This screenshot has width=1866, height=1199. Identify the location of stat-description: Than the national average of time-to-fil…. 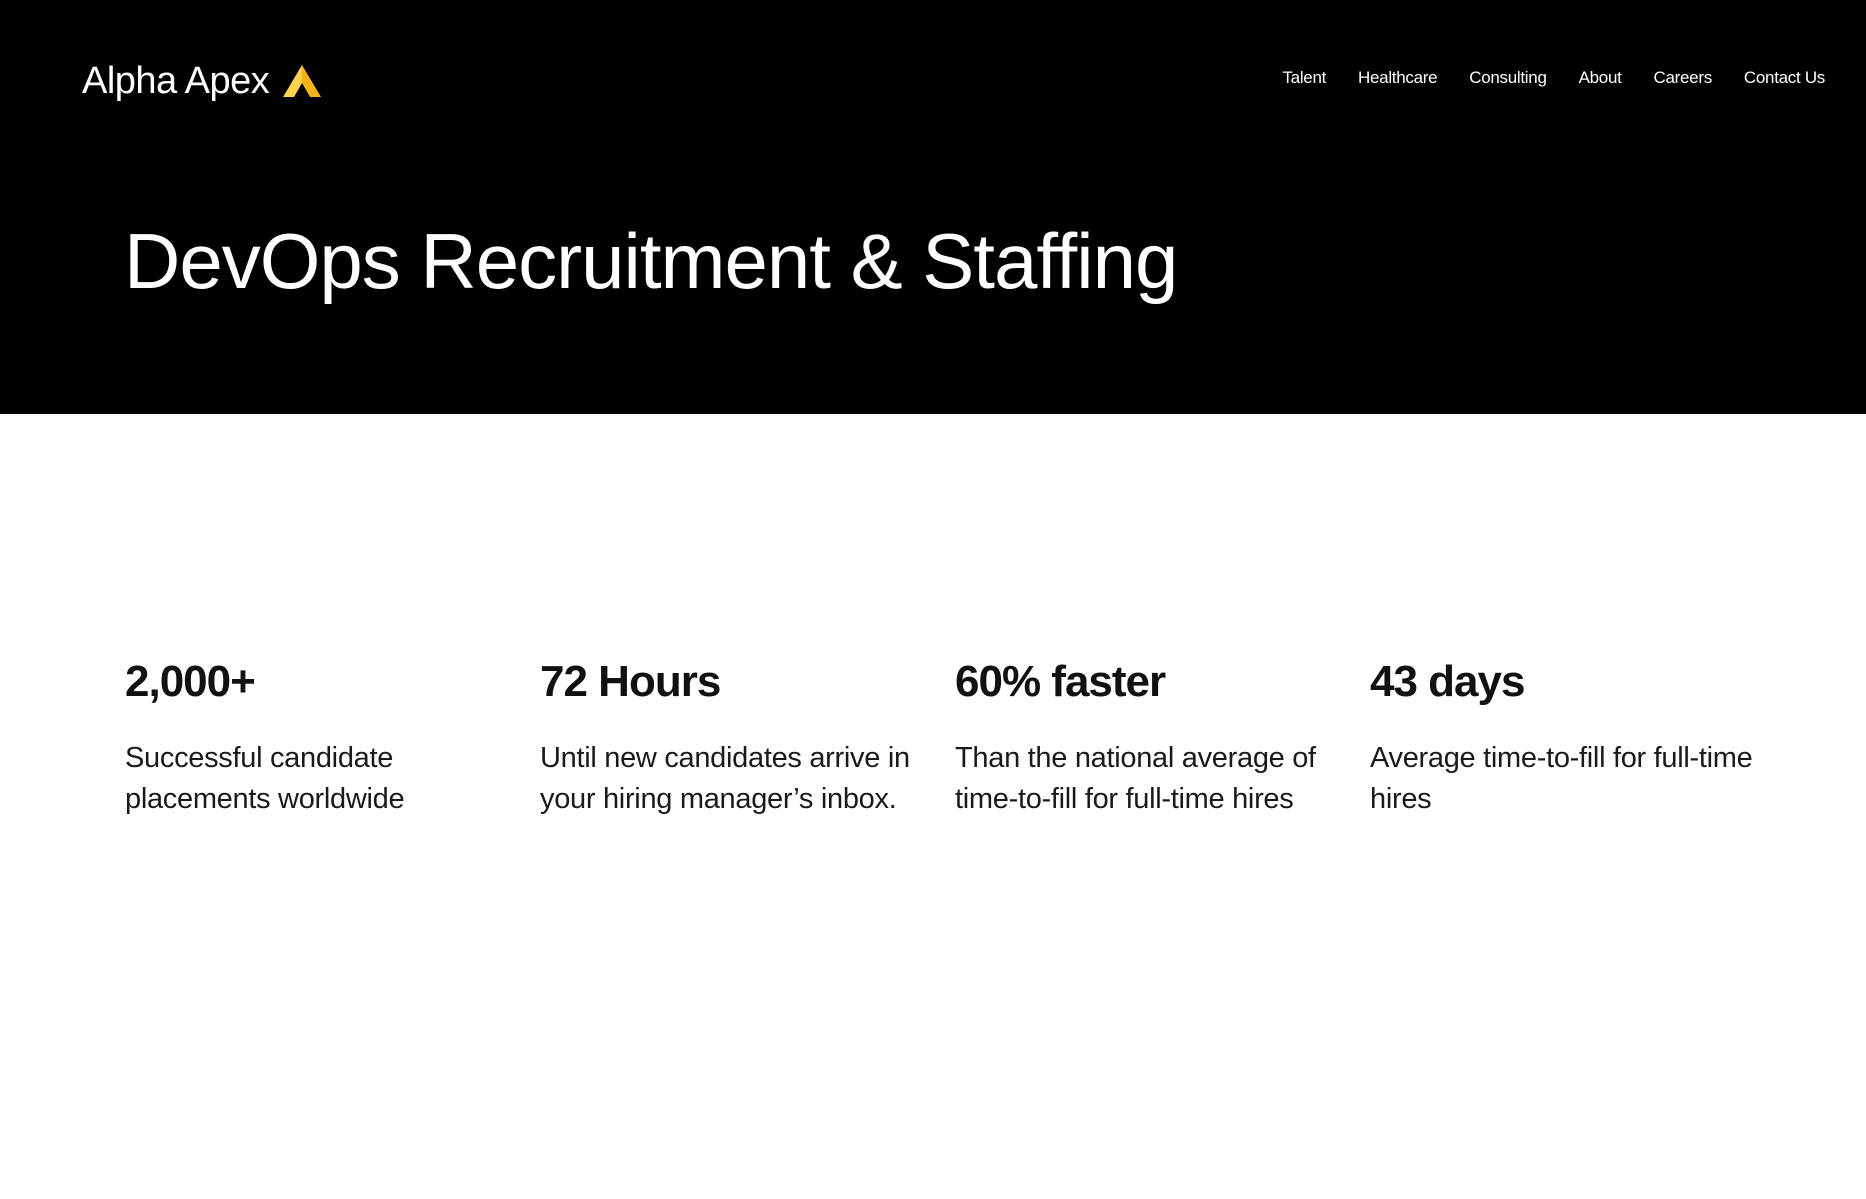
(1135, 778).